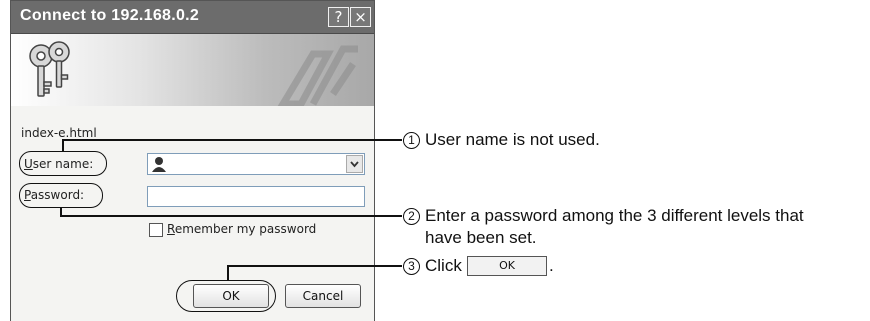 This screenshot has height=321, width=870. Describe the element at coordinates (110, 15) in the screenshot. I see `dialog-title: Connect to 192.168.0.2` at that location.